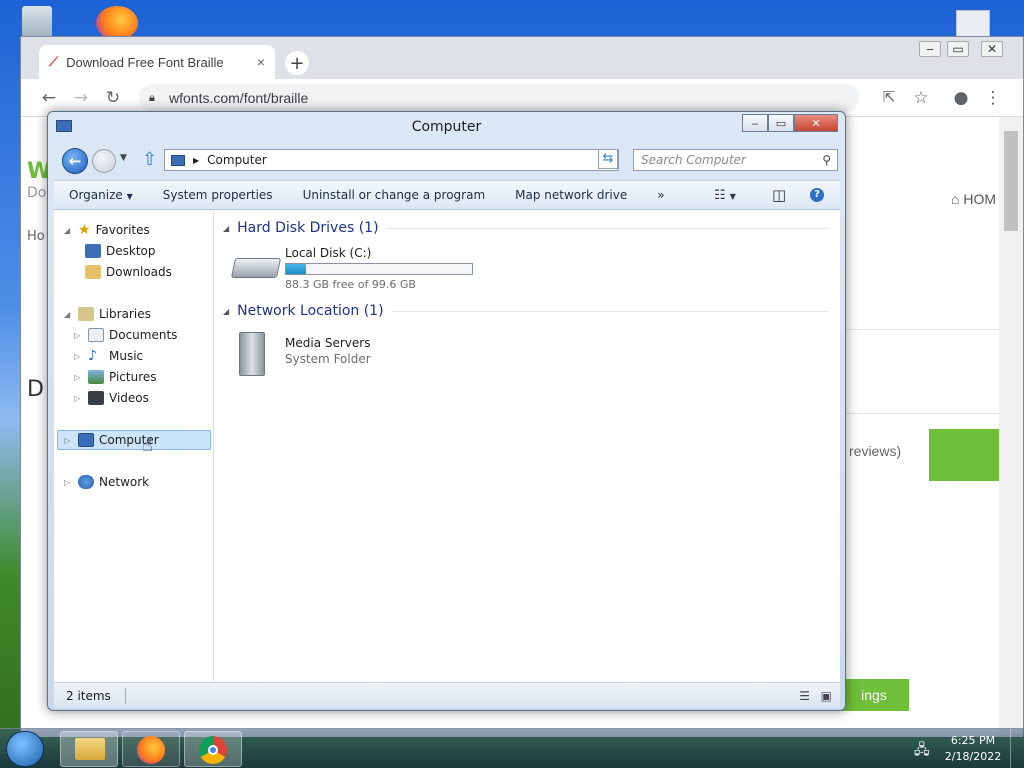 This screenshot has width=1024, height=768. What do you see at coordinates (96, 335) in the screenshot?
I see `documents-icon` at bounding box center [96, 335].